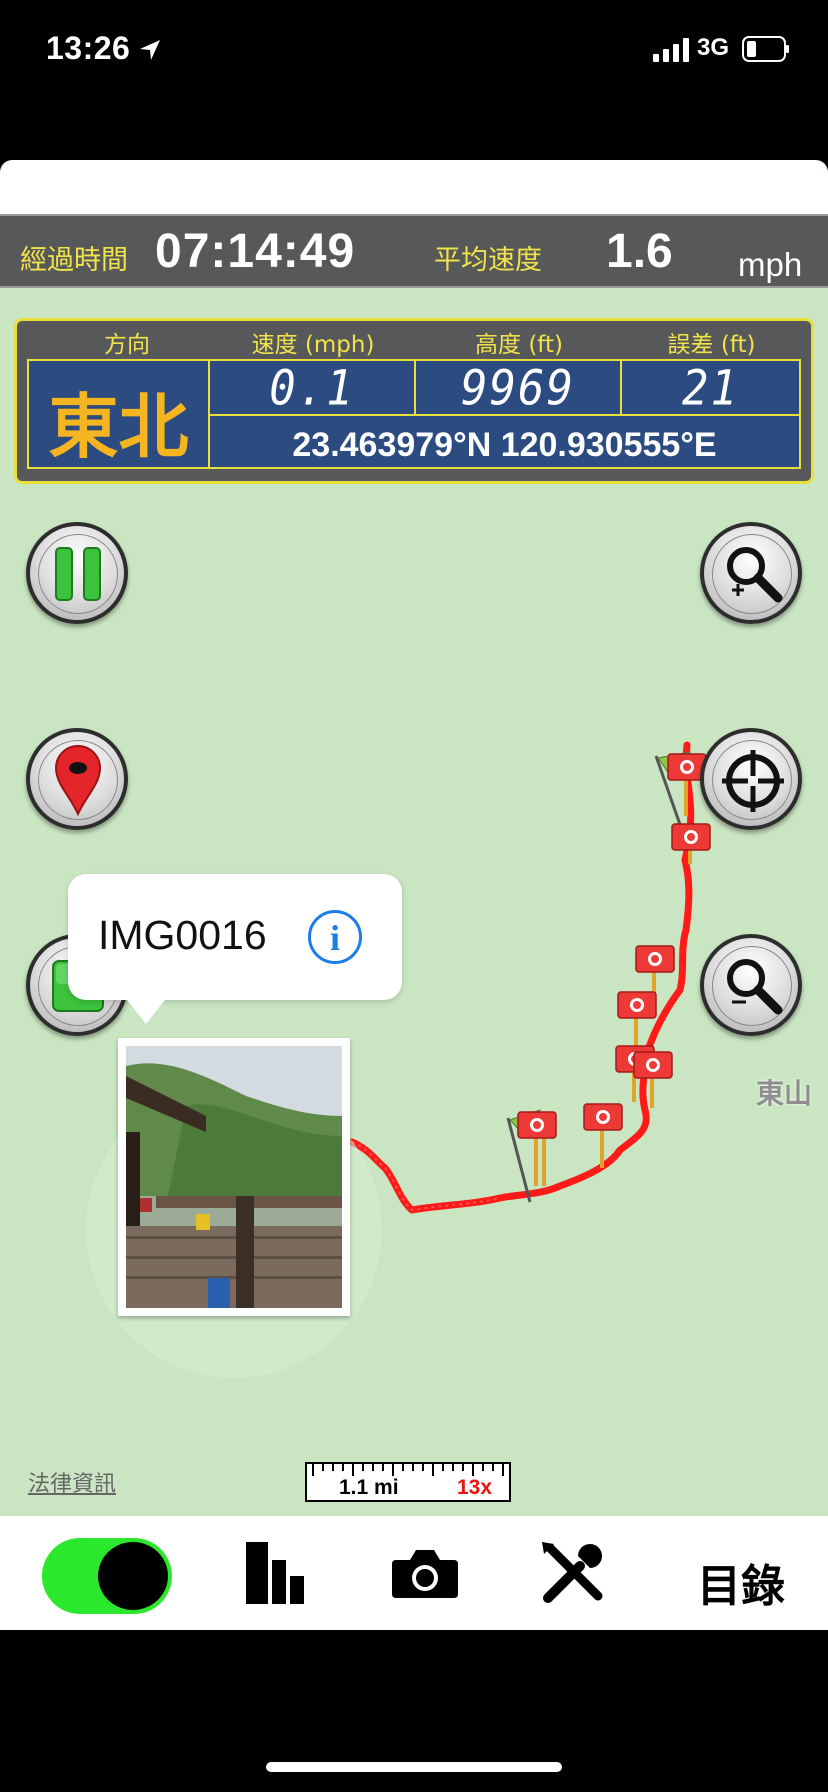  Describe the element at coordinates (276, 1573) in the screenshot. I see `stats-bar-chart-icon` at that location.